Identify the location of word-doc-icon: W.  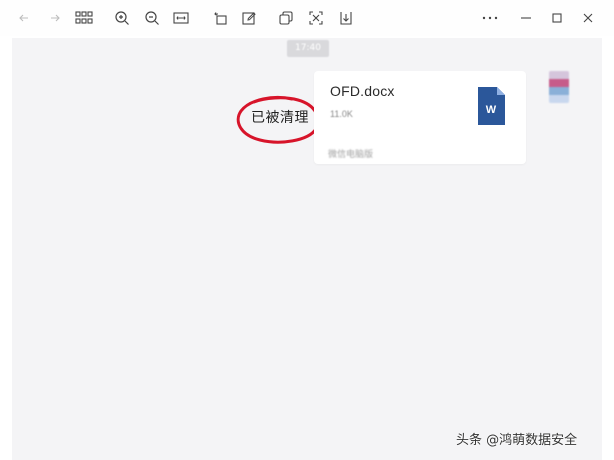
(491, 106).